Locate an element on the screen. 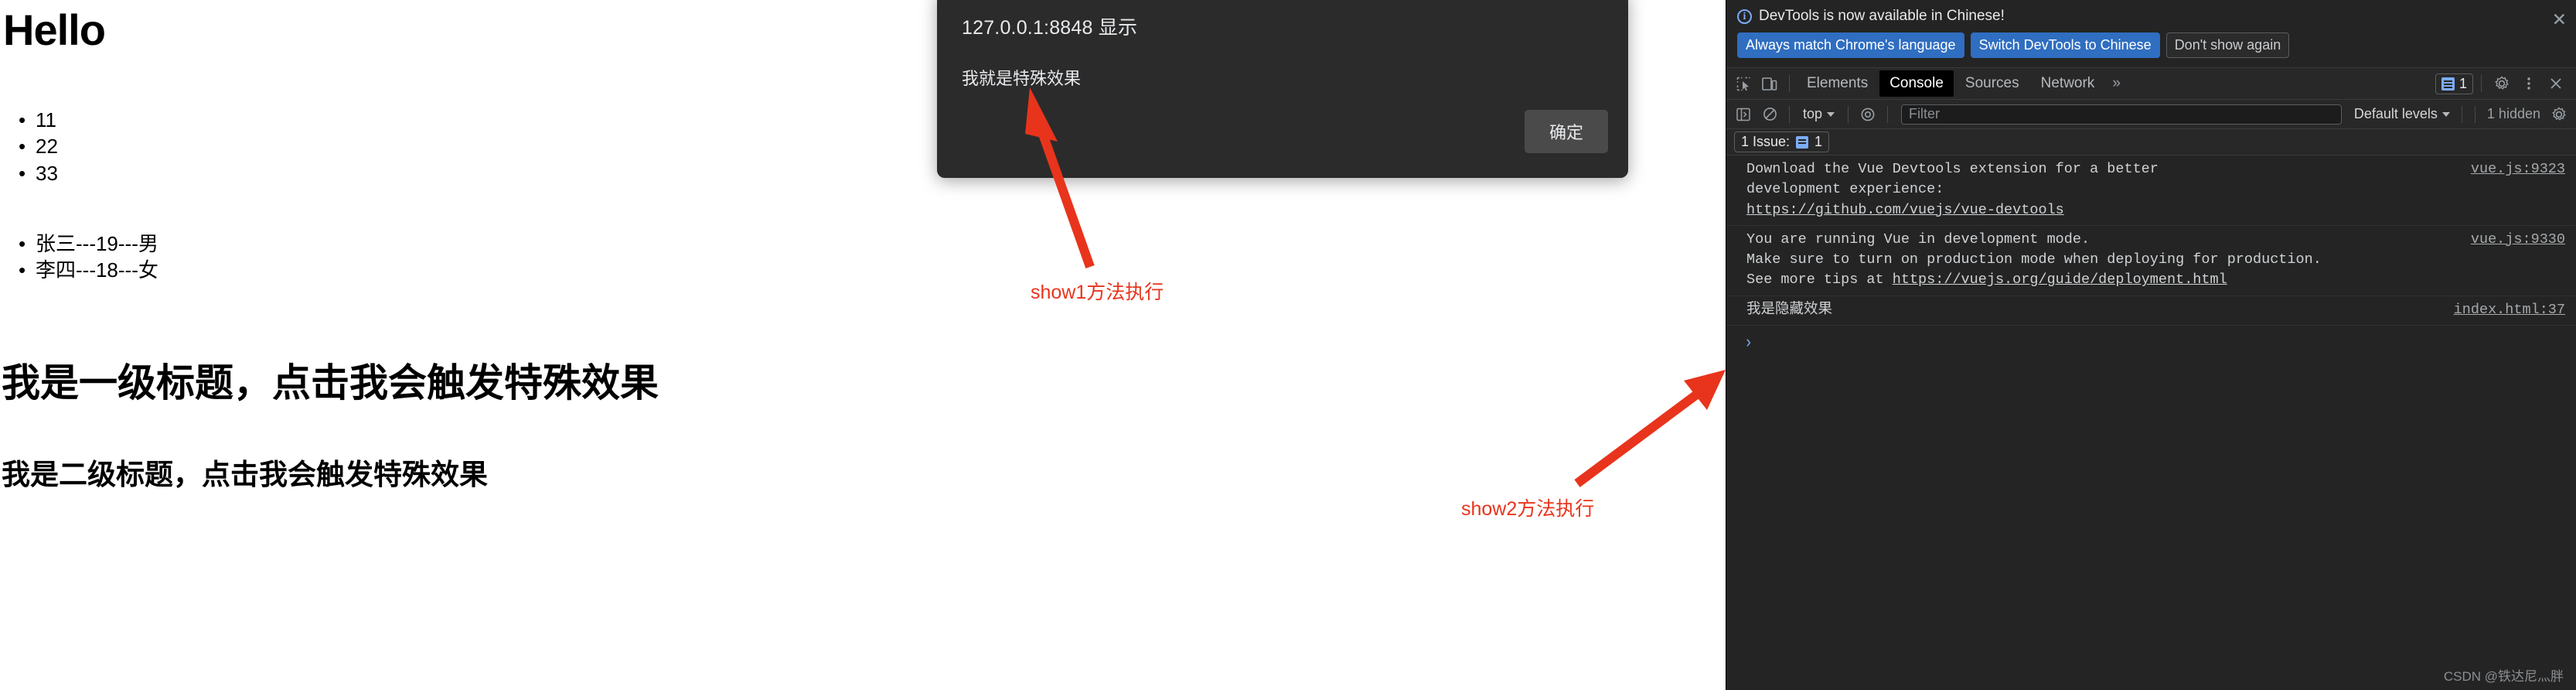 The image size is (2576, 690). console-settings-gear-icon is located at coordinates (2559, 114).